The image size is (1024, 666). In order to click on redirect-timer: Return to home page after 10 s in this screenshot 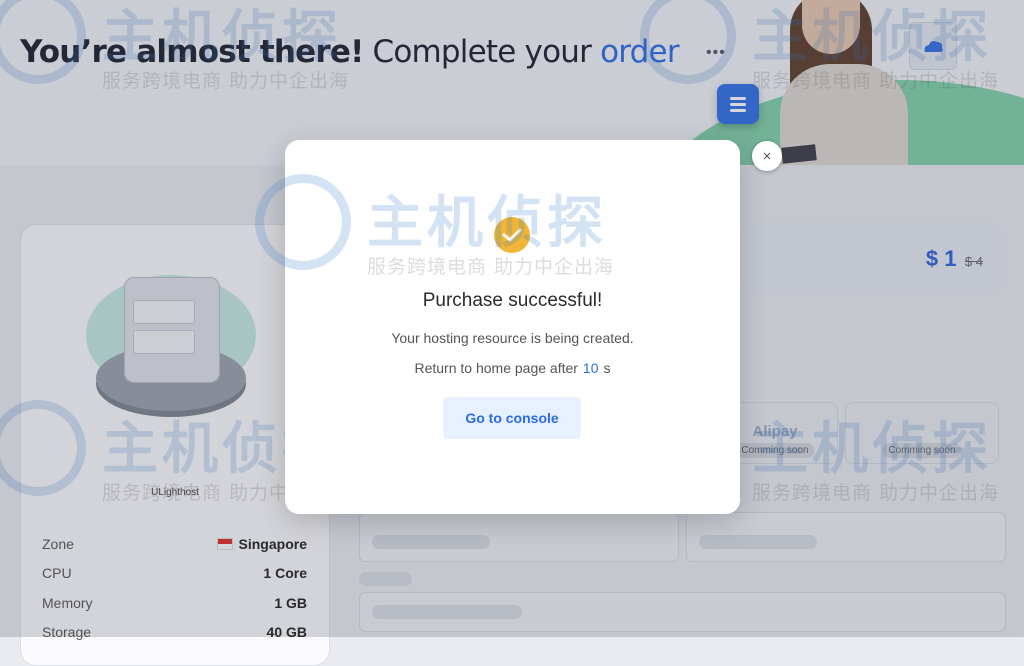, I will do `click(512, 368)`.